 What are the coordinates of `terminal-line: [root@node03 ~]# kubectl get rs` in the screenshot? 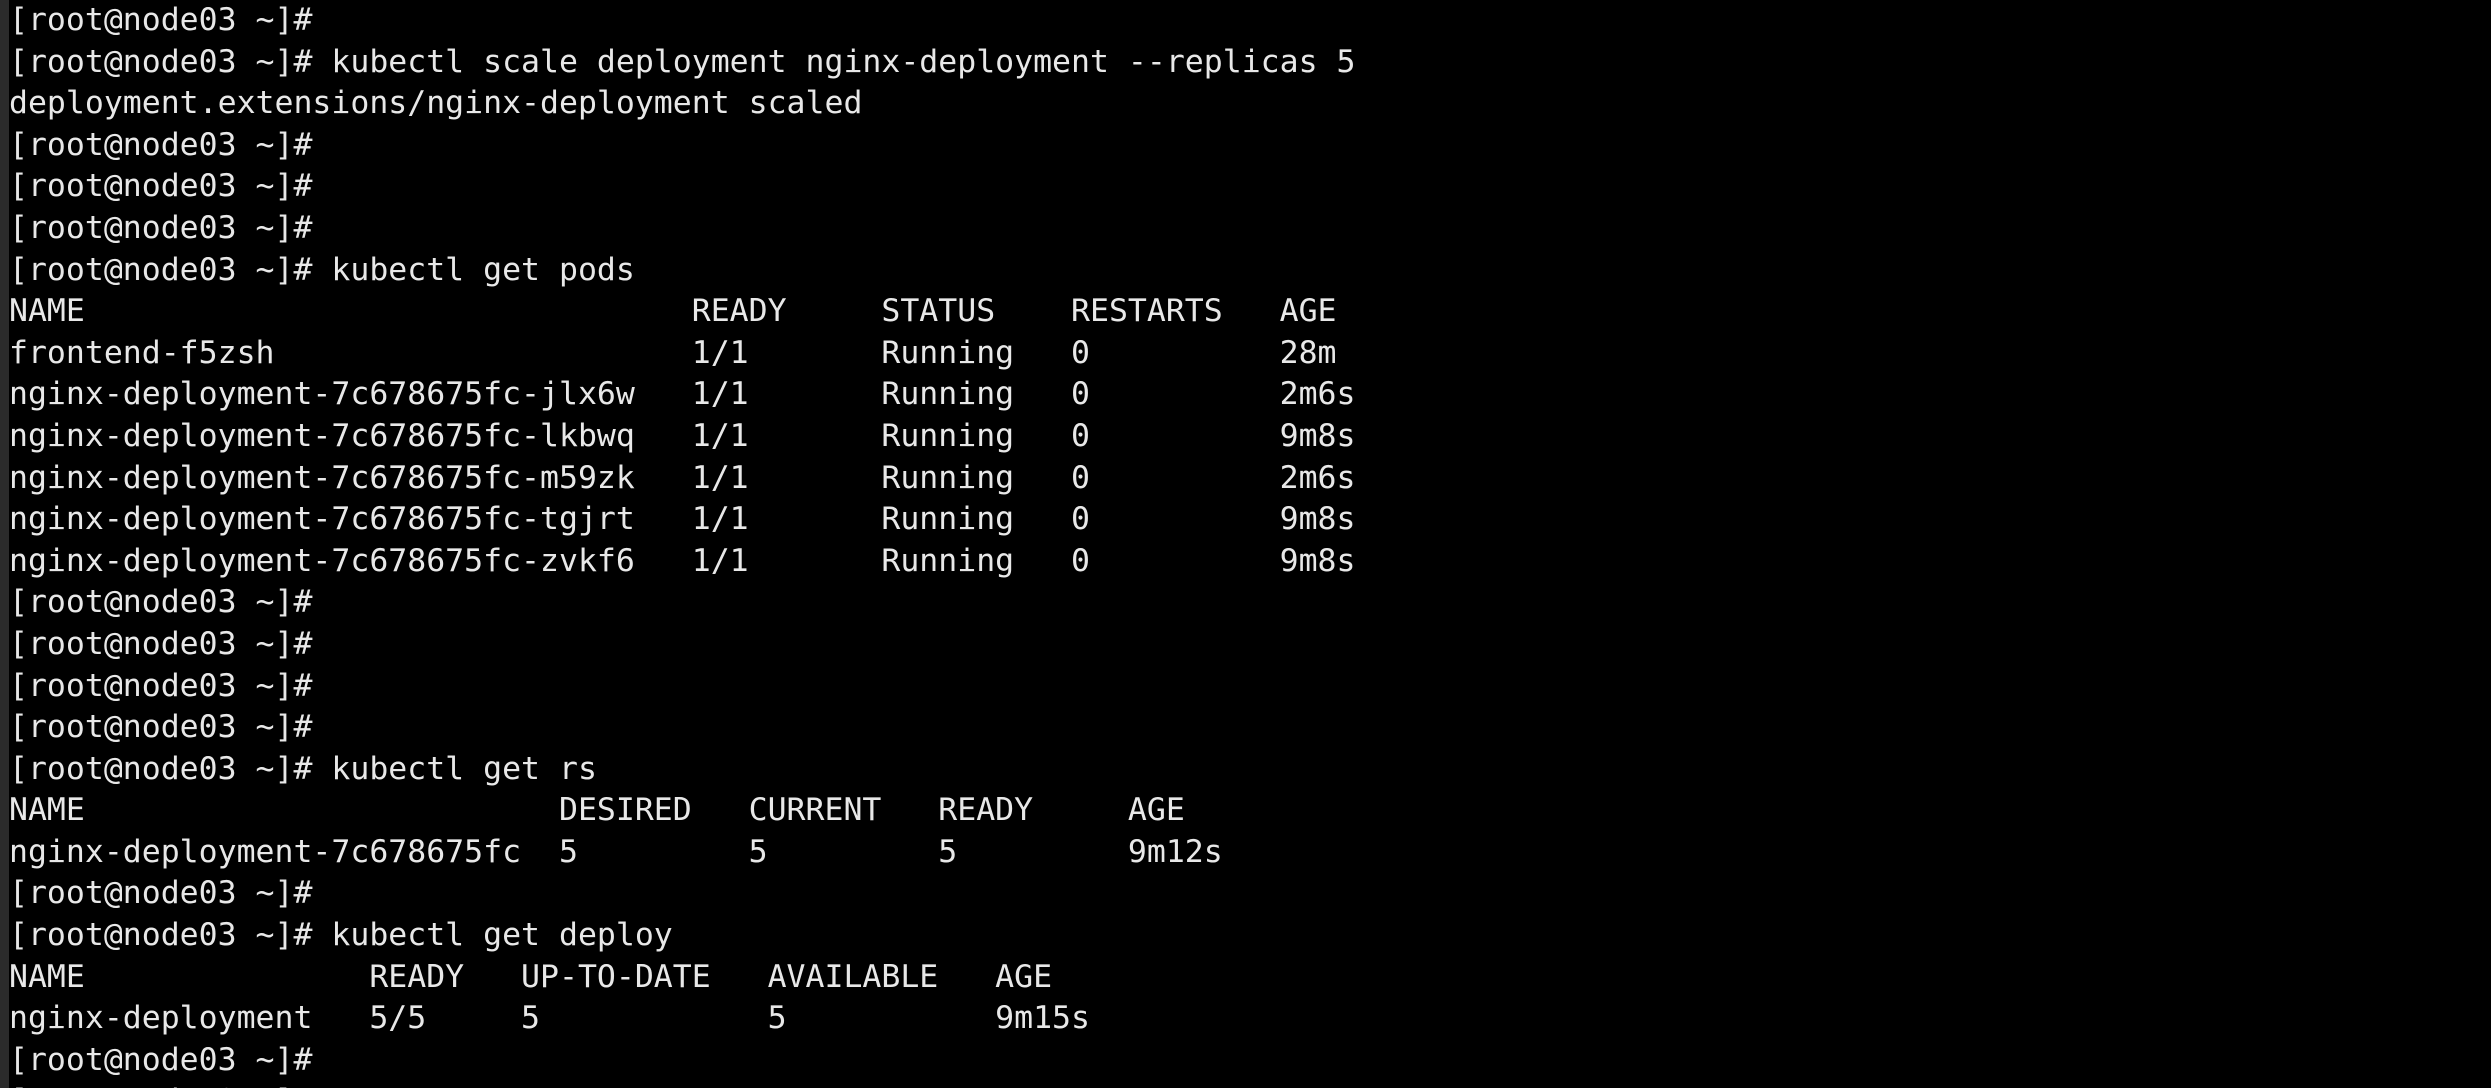 It's located at (303, 768).